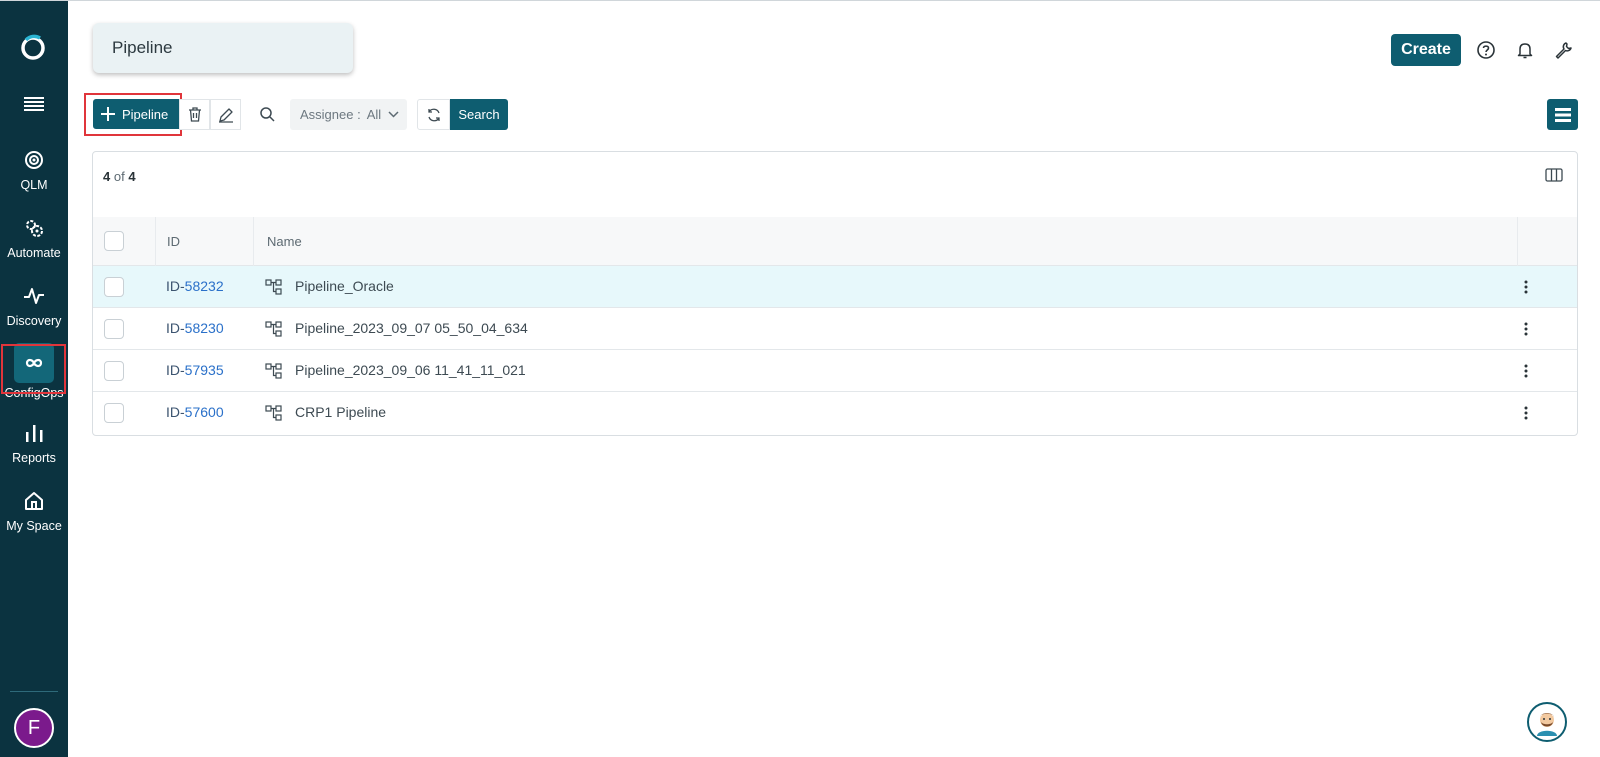 The height and width of the screenshot is (757, 1600). I want to click on menu-icon, so click(34, 104).